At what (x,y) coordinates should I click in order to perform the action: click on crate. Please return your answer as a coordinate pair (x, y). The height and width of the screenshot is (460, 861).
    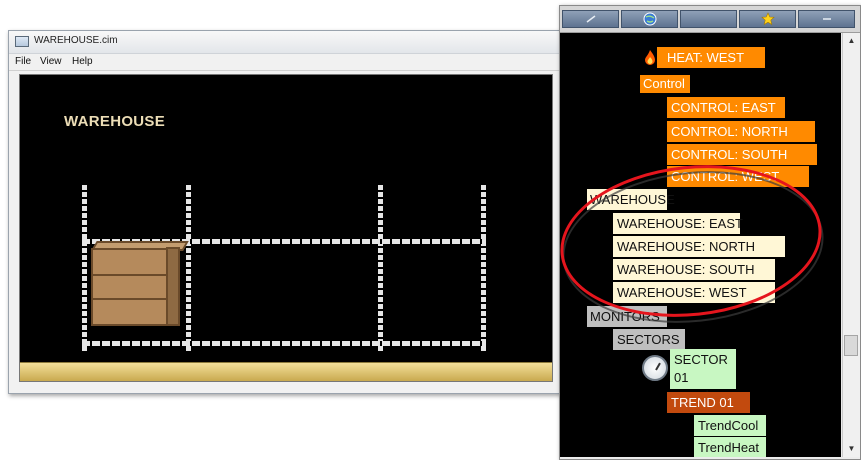
    Looking at the image, I should click on (129, 287).